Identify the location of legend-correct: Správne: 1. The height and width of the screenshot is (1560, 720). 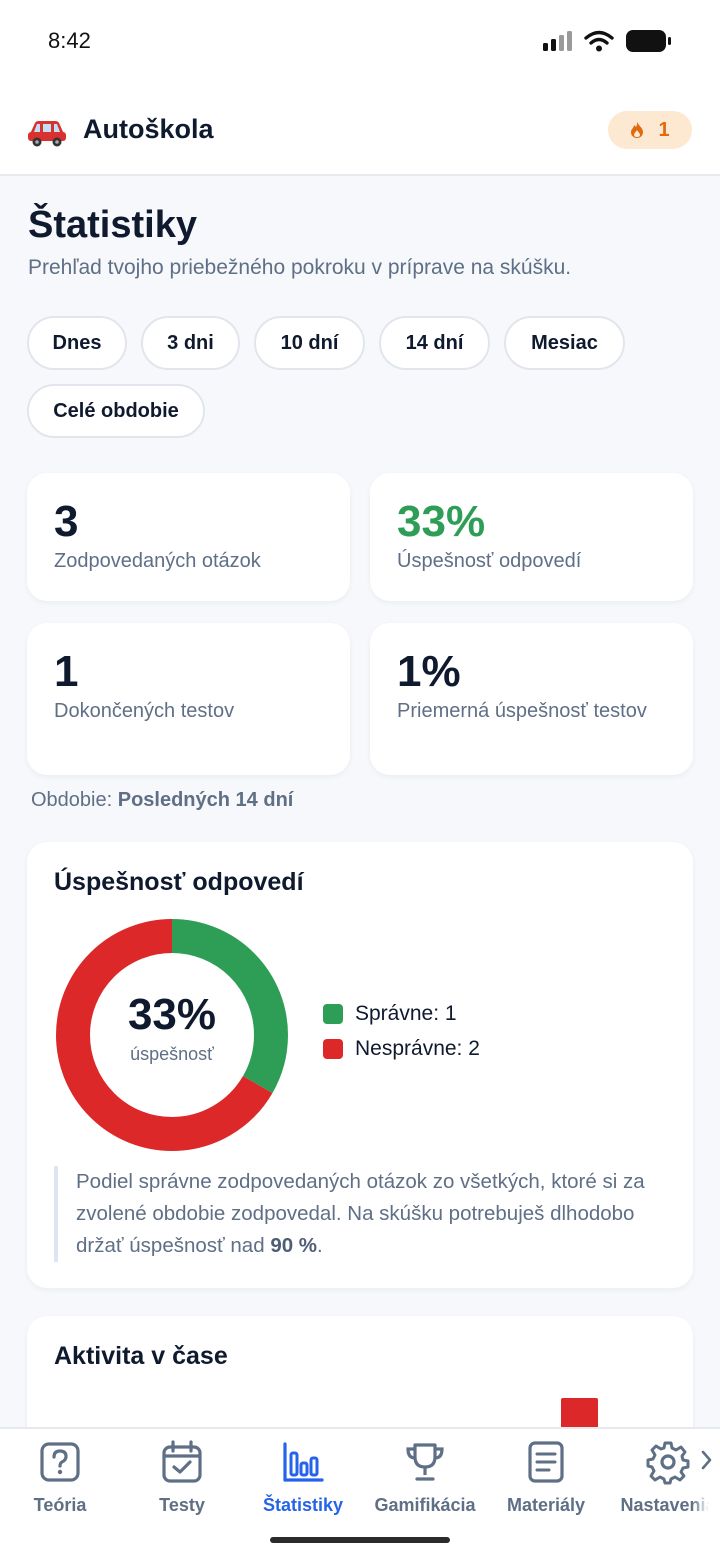
(390, 1014).